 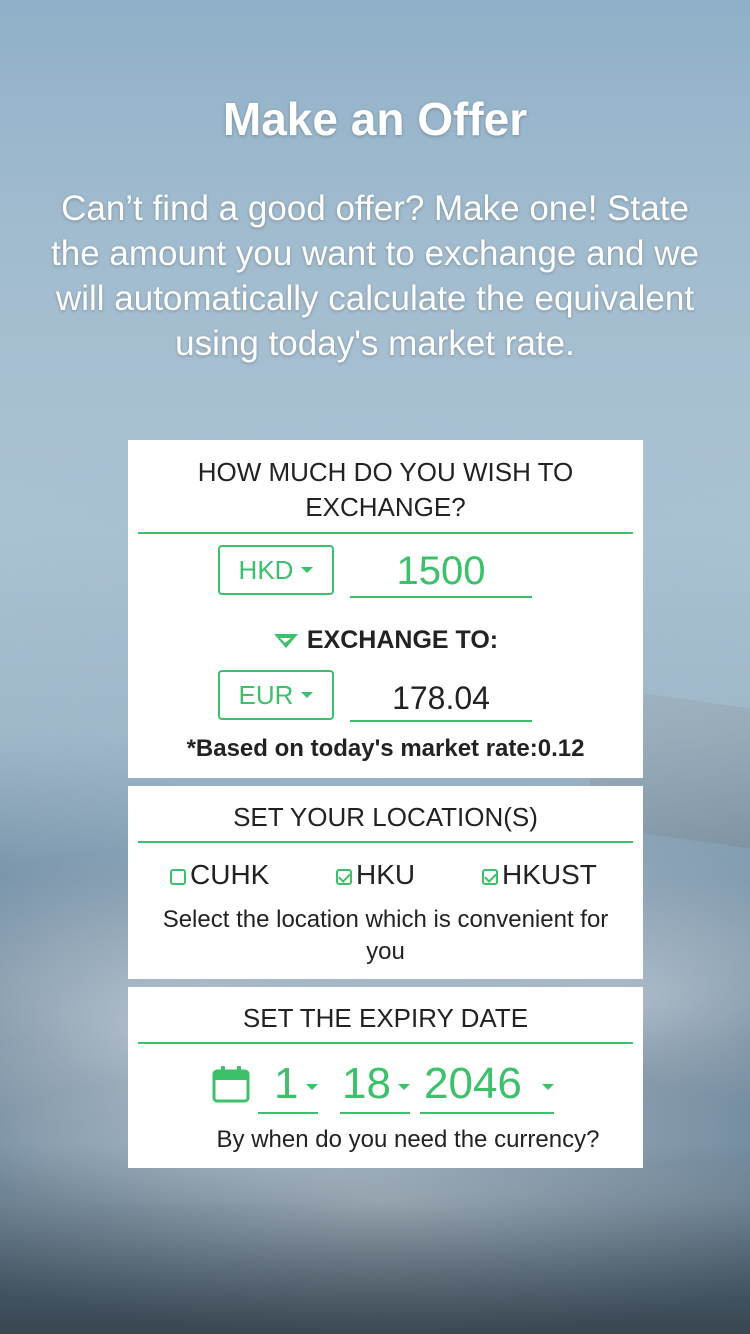 I want to click on exchange-section-title: HOW MUCH DO YOU WISH TO EXCHANGE?, so click(x=385, y=487).